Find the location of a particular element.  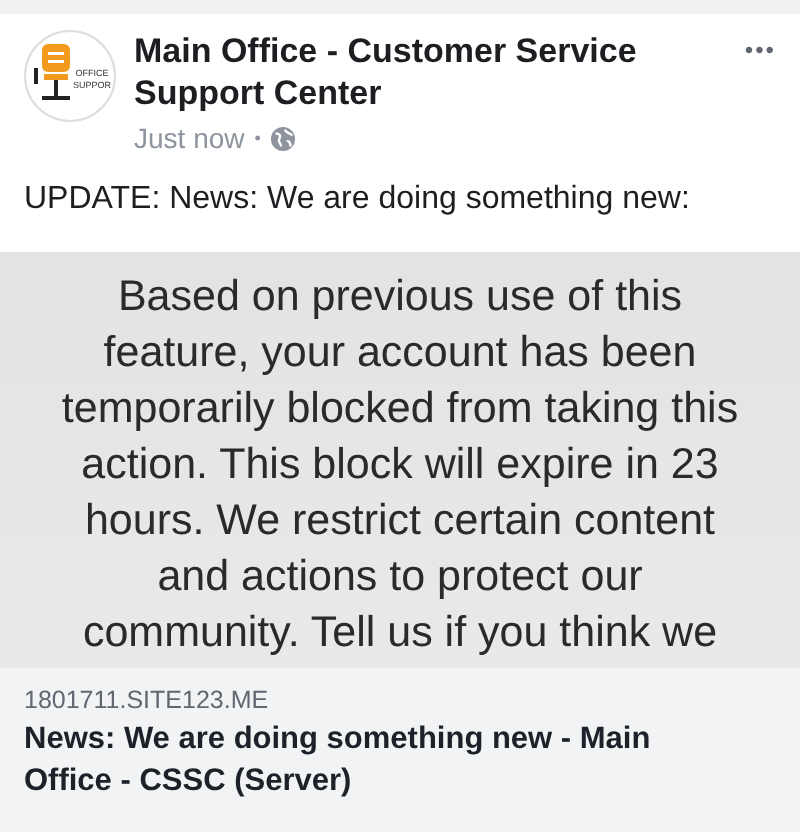

image-text-line: action. This block will expire in 23 is located at coordinates (400, 465).